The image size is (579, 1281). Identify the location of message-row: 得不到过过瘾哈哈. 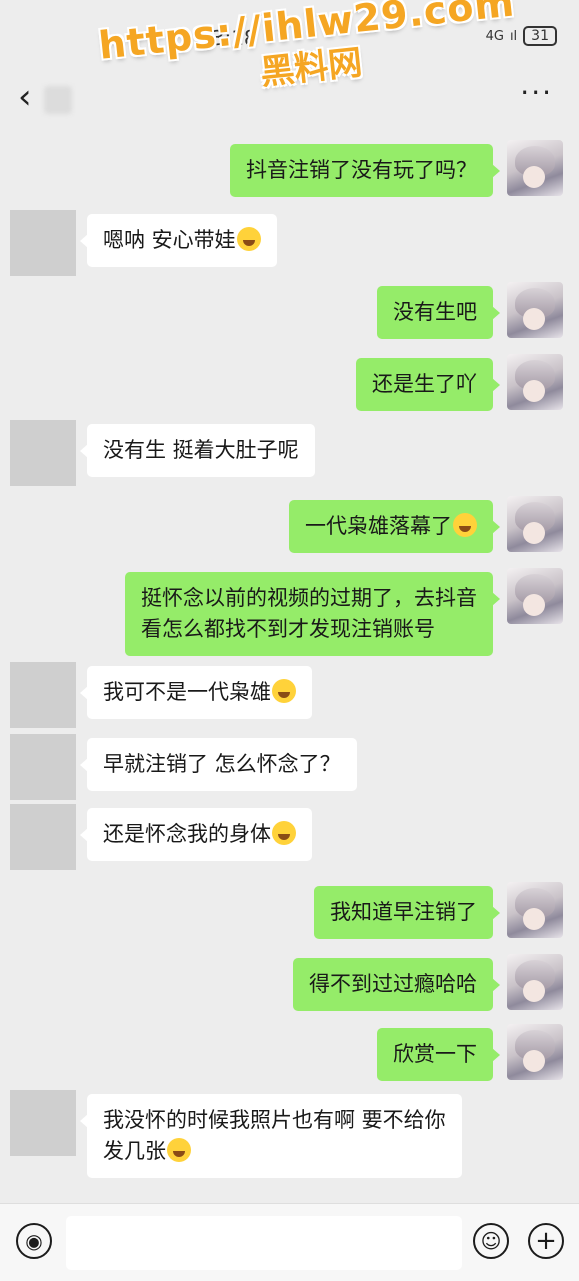
(289, 982).